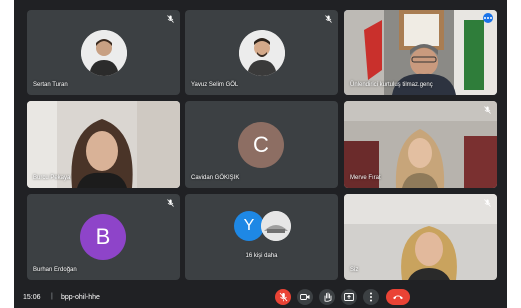 Image resolution: width=521 pixels, height=308 pixels. I want to click on camera-icon, so click(305, 297).